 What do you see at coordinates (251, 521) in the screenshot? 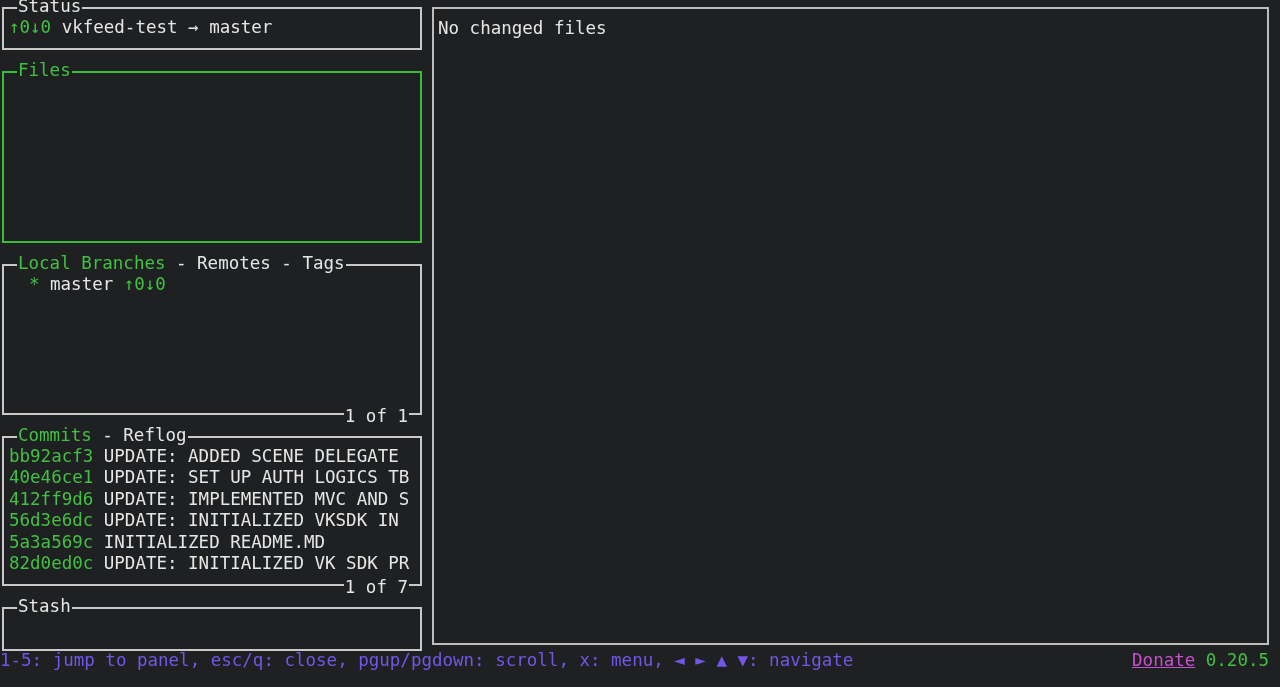
I see `commit-message: UPDATE: INITIALIZED VKSDK IN` at bounding box center [251, 521].